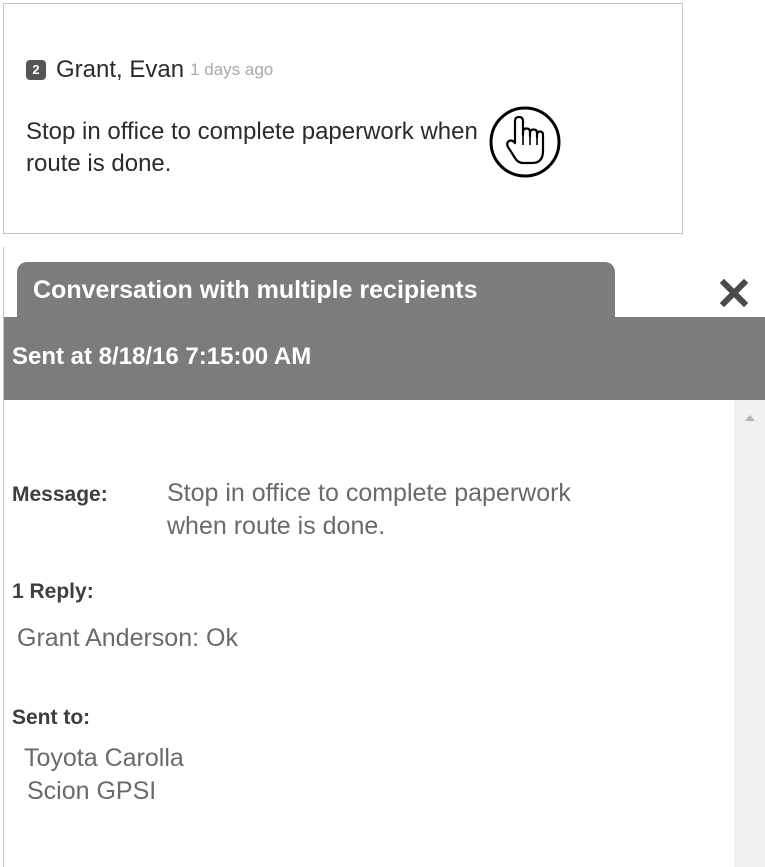 This screenshot has width=765, height=867. Describe the element at coordinates (316, 291) in the screenshot. I see `conversation-tab: Conversation with multiple recipients` at that location.